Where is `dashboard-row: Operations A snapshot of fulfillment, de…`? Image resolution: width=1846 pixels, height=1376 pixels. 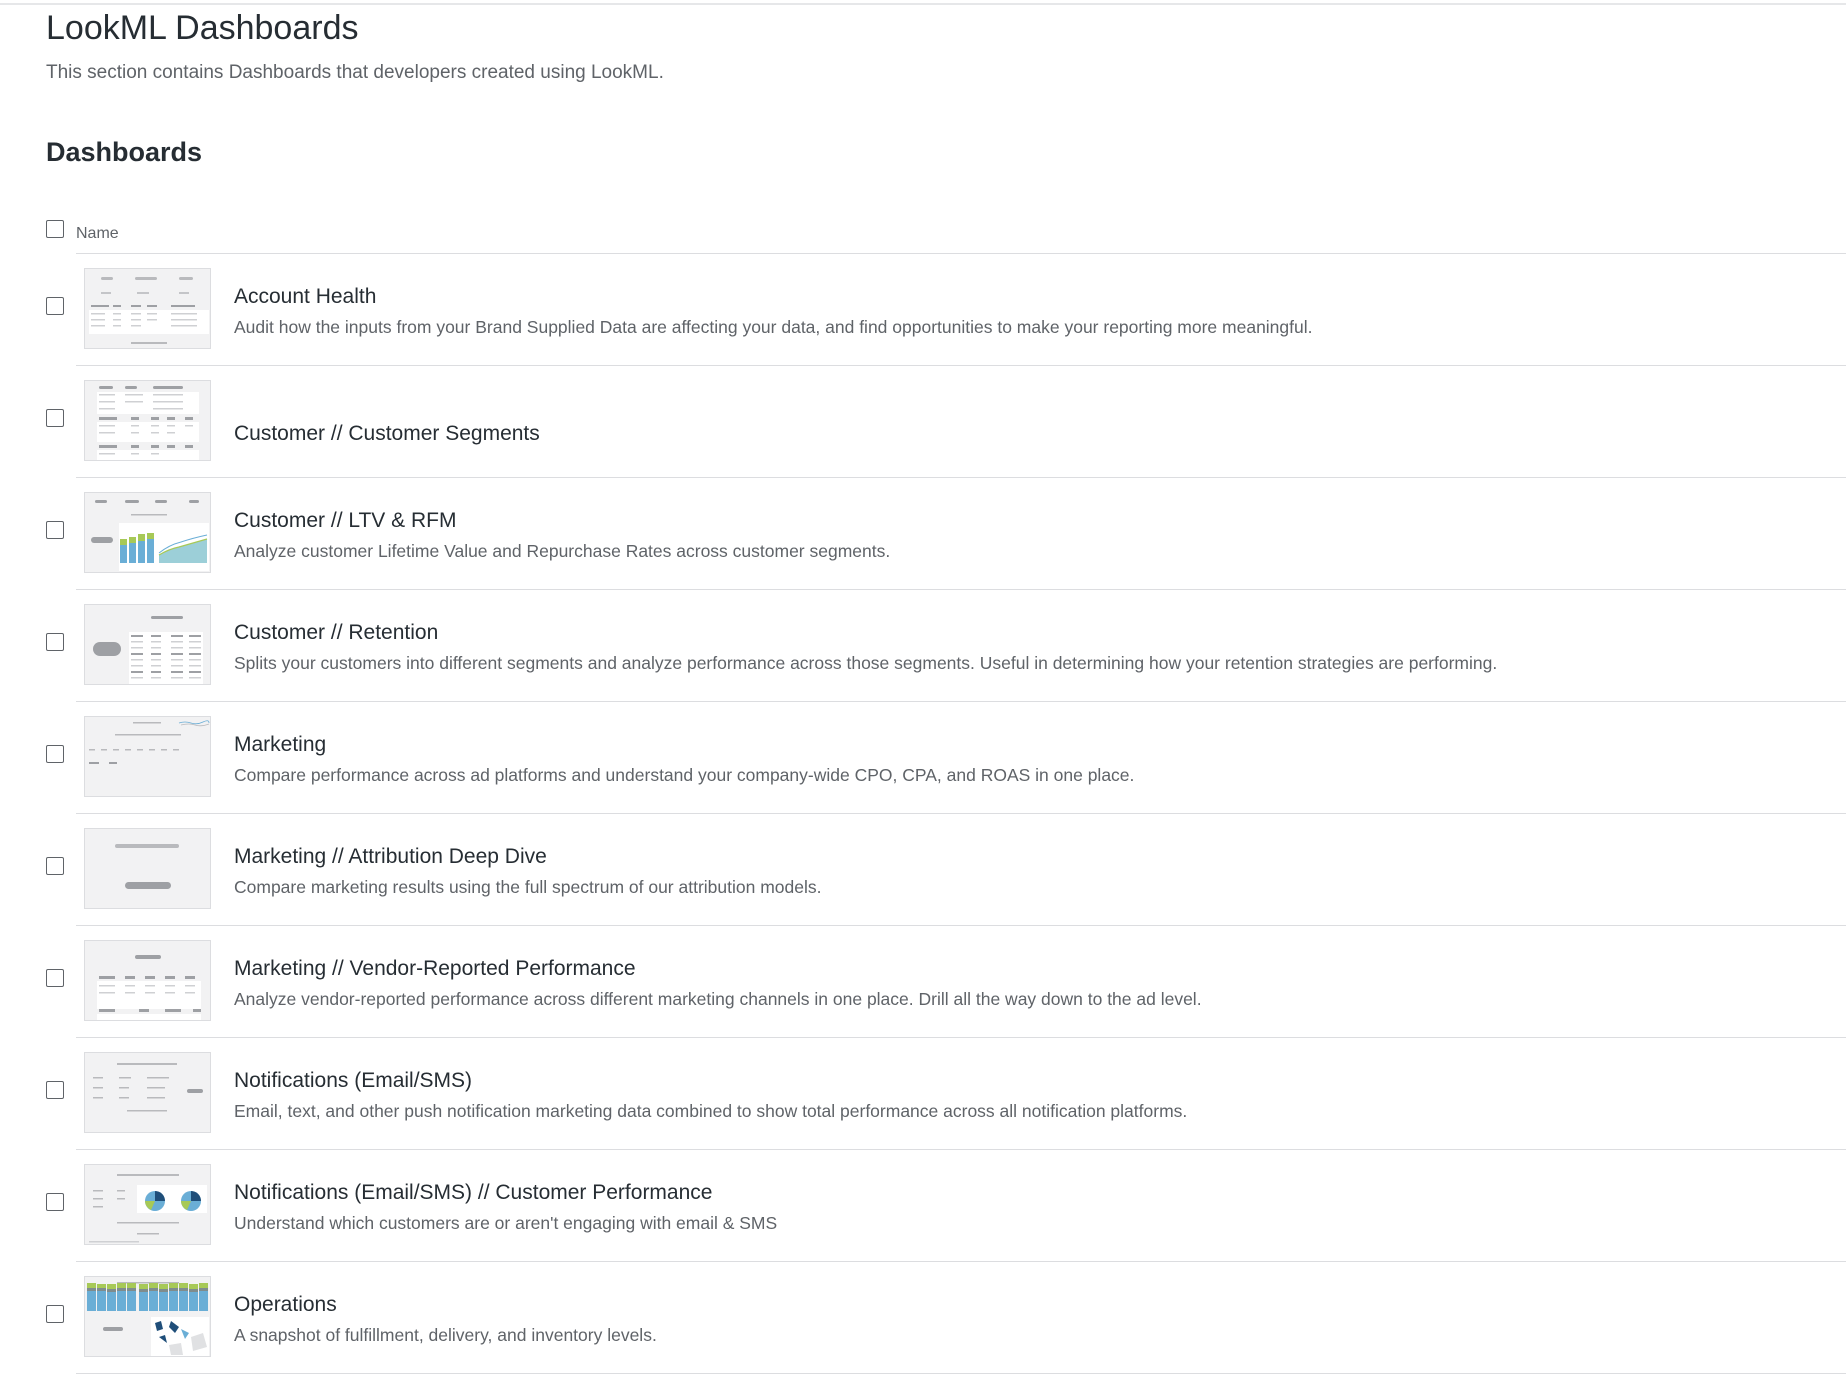 dashboard-row: Operations A snapshot of fulfillment, de… is located at coordinates (923, 1318).